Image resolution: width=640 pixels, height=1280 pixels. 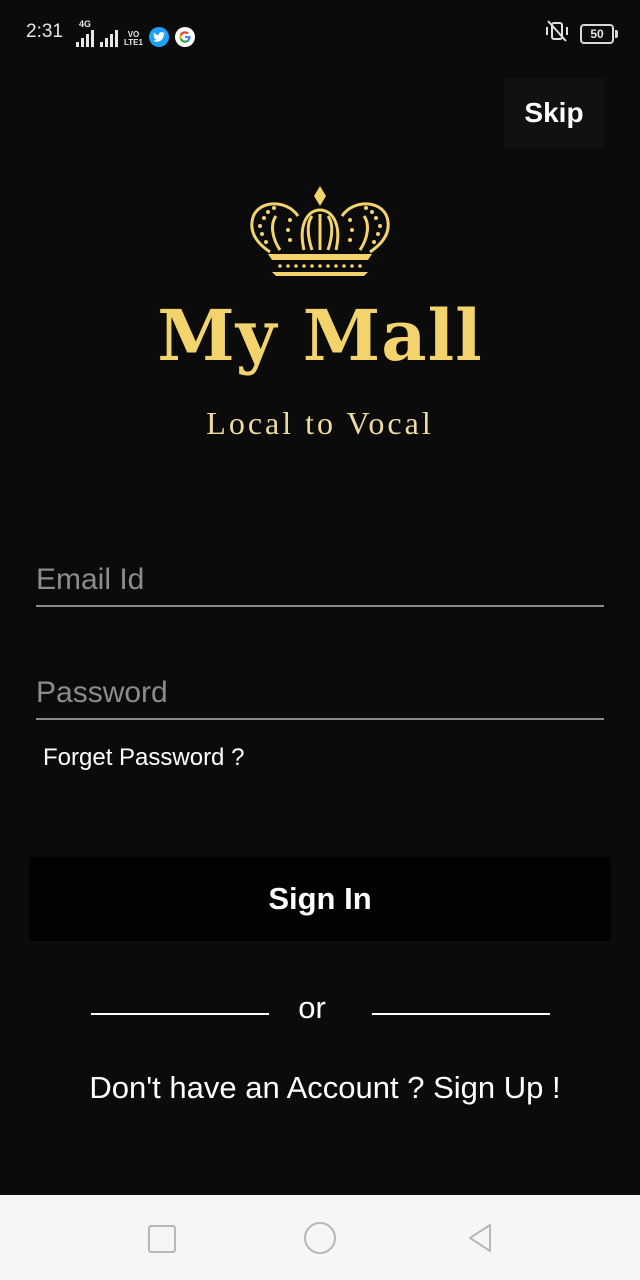 What do you see at coordinates (557, 34) in the screenshot?
I see `vibrate-off-icon` at bounding box center [557, 34].